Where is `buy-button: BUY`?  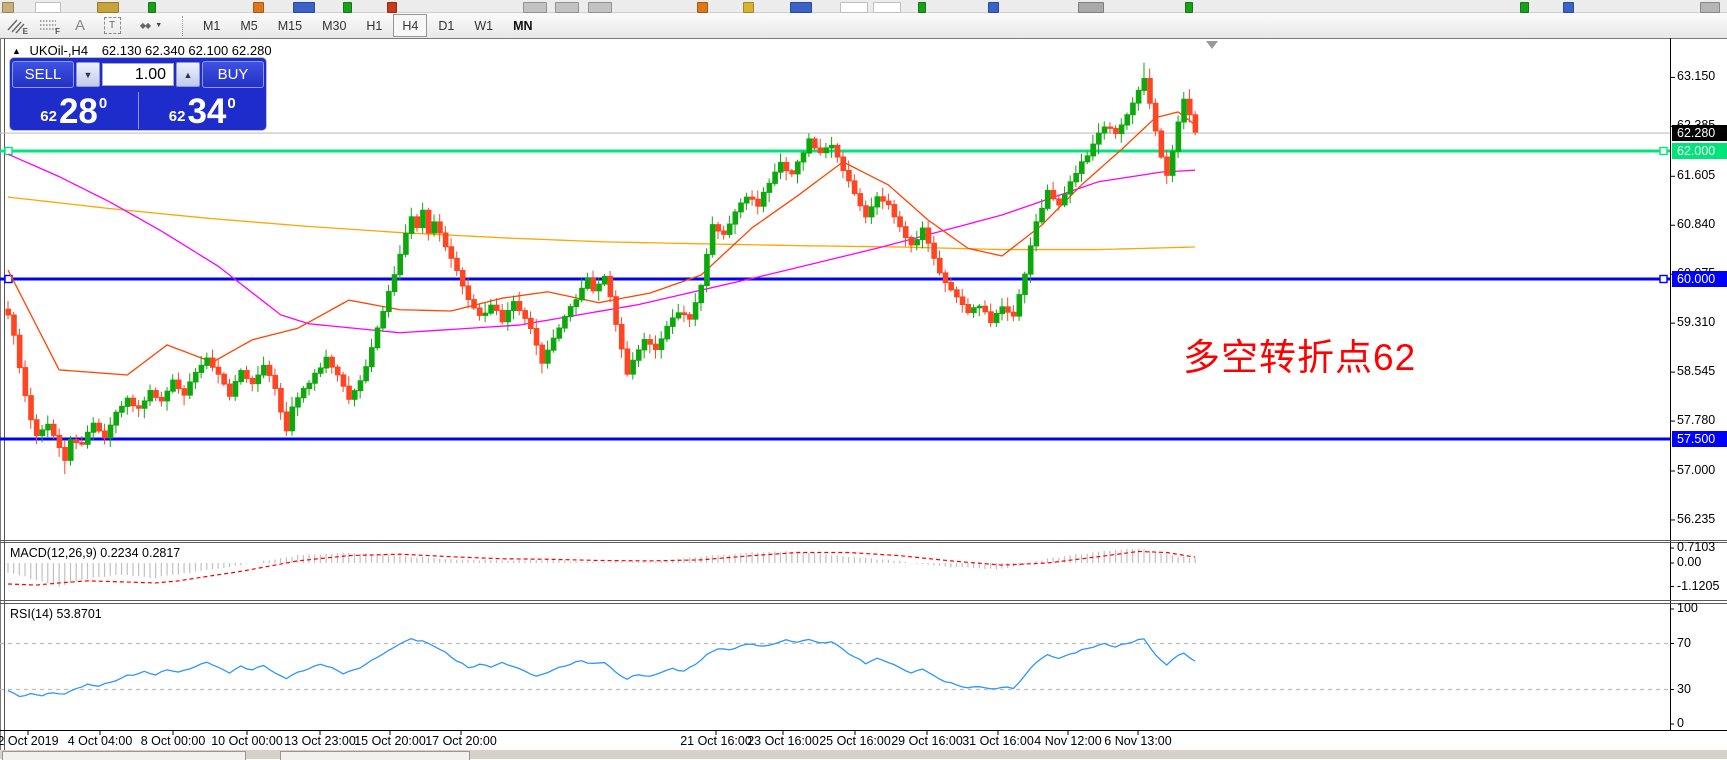
buy-button: BUY is located at coordinates (233, 74).